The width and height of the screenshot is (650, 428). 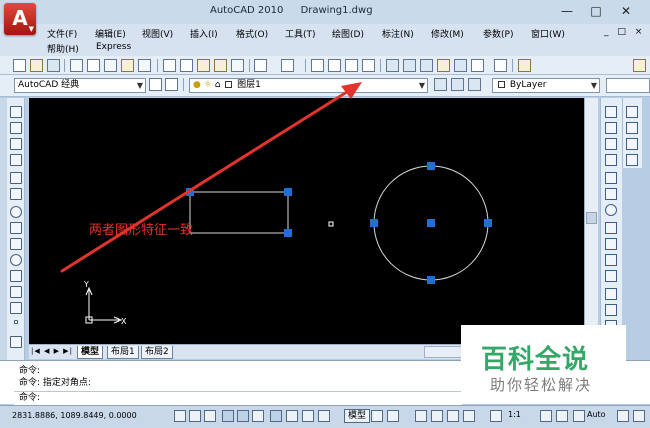 What do you see at coordinates (220, 65) in the screenshot?
I see `match-properties-icon` at bounding box center [220, 65].